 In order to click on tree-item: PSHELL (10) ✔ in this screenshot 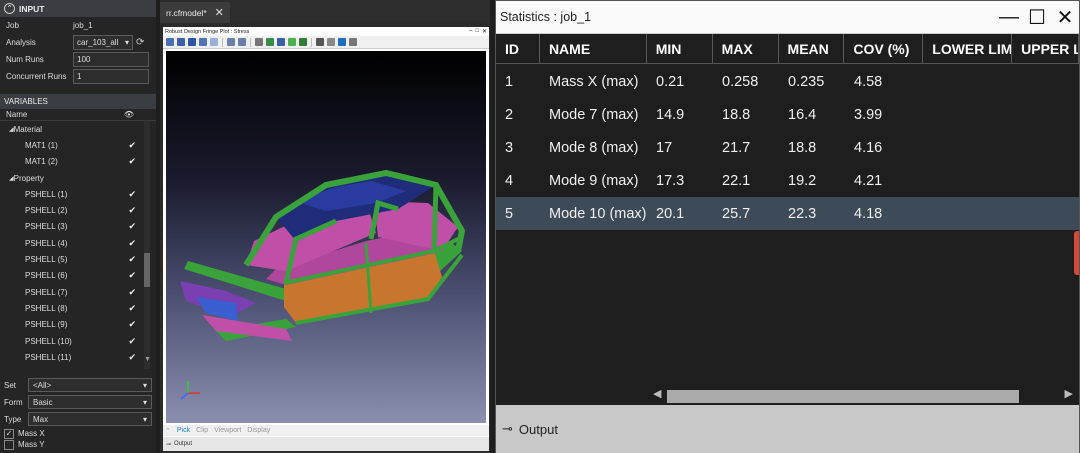, I will do `click(78, 341)`.